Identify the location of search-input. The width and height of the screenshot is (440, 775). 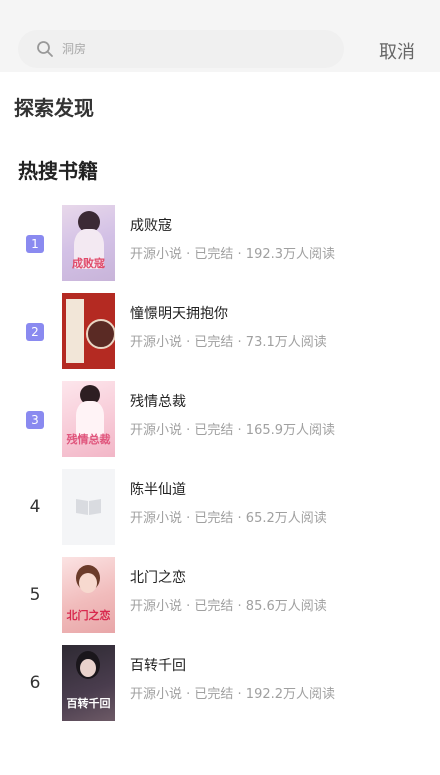
(192, 49).